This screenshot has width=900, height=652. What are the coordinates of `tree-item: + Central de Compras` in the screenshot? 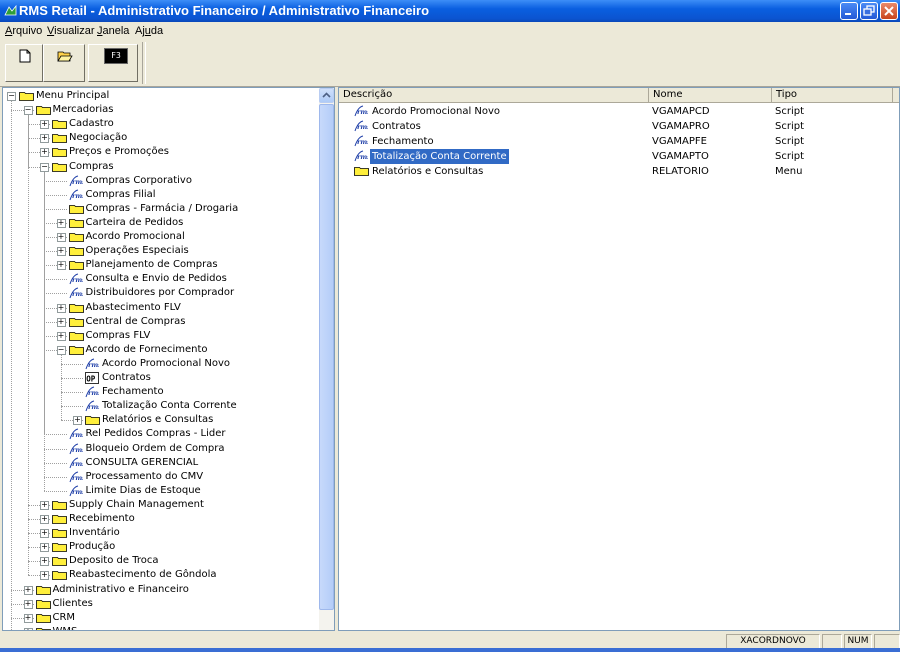 It's located at (161, 322).